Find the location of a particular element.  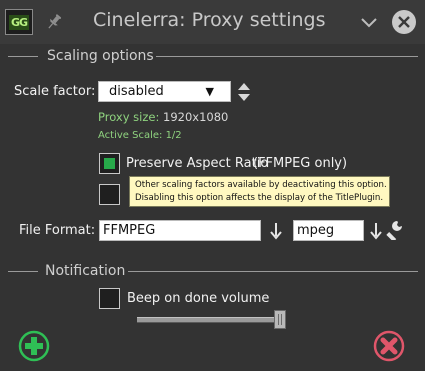

preserve-aspect-label: Preserve Aspect Ratio is located at coordinates (197, 163).